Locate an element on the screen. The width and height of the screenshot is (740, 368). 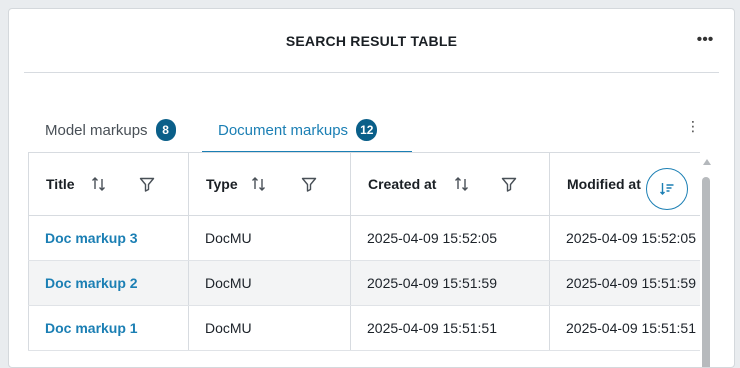
title-link: Doc markup 3 is located at coordinates (91, 238).